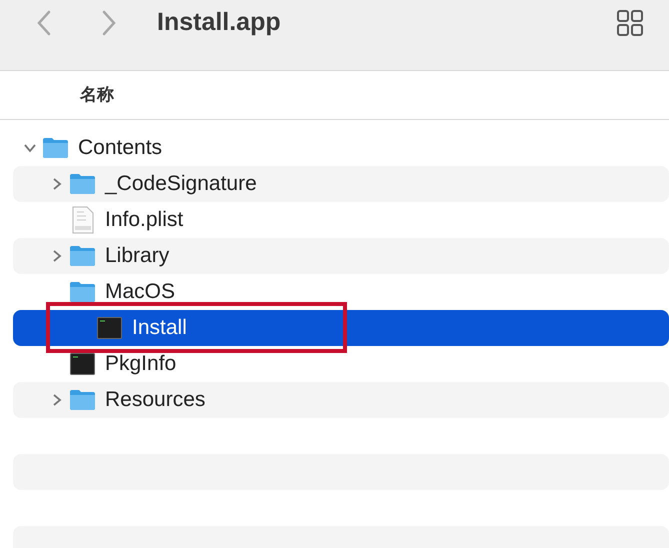 The height and width of the screenshot is (548, 669). I want to click on file-name: Install, so click(159, 328).